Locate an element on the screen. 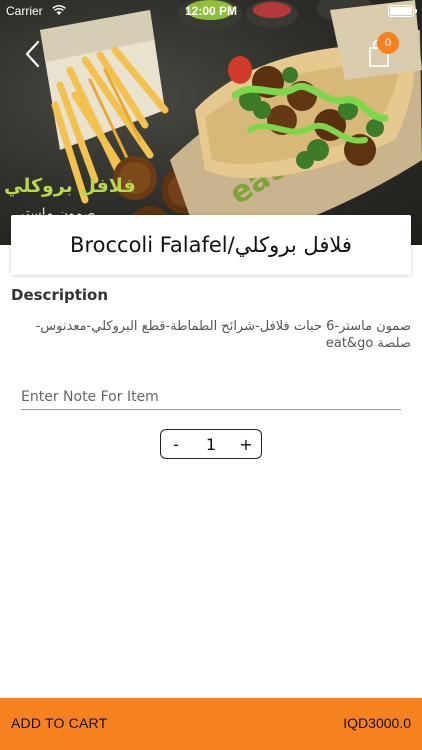 This screenshot has width=422, height=750. status-bar: Carrier 12:00 PM is located at coordinates (211, 11).